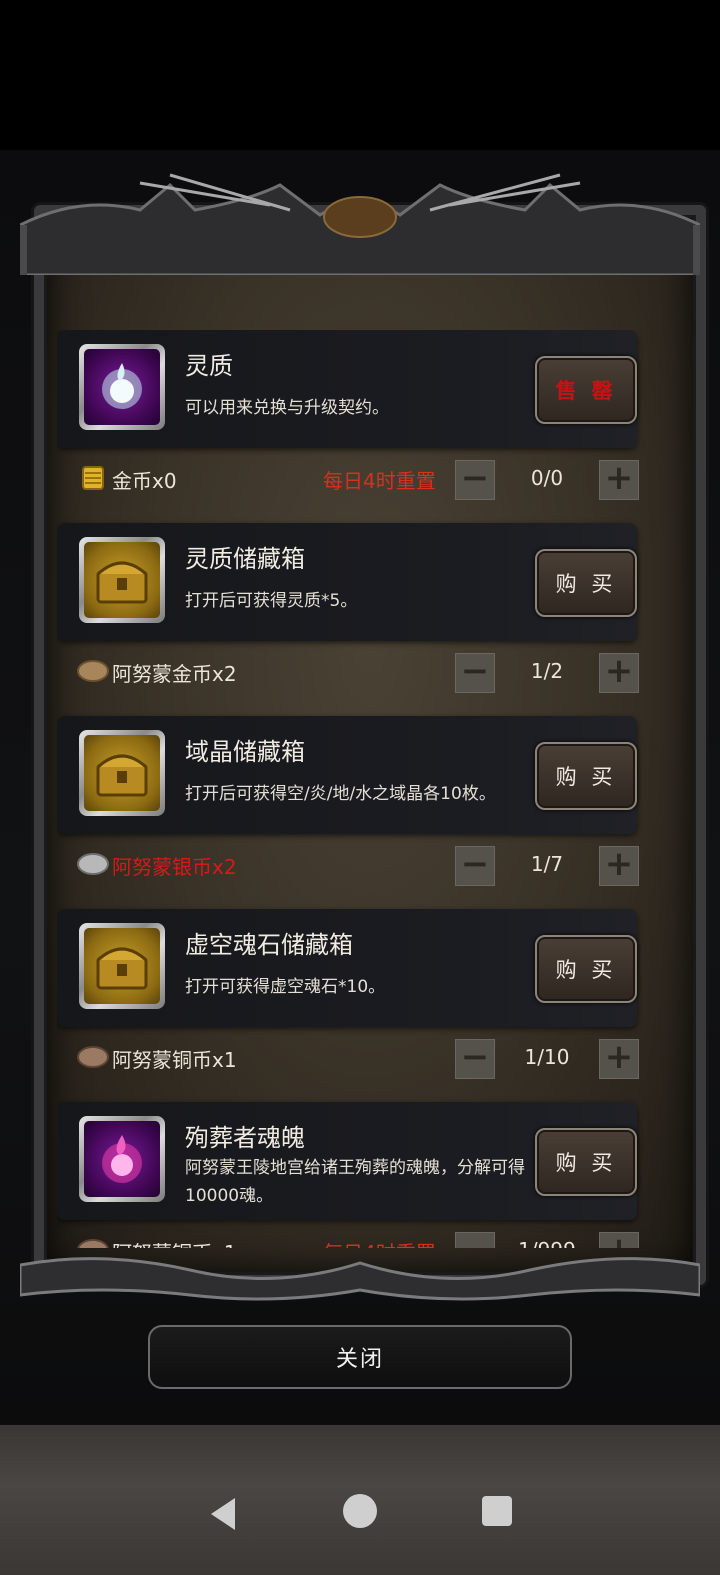 Image resolution: width=720 pixels, height=1575 pixels. What do you see at coordinates (547, 1057) in the screenshot?
I see `quantity-value: 1/10` at bounding box center [547, 1057].